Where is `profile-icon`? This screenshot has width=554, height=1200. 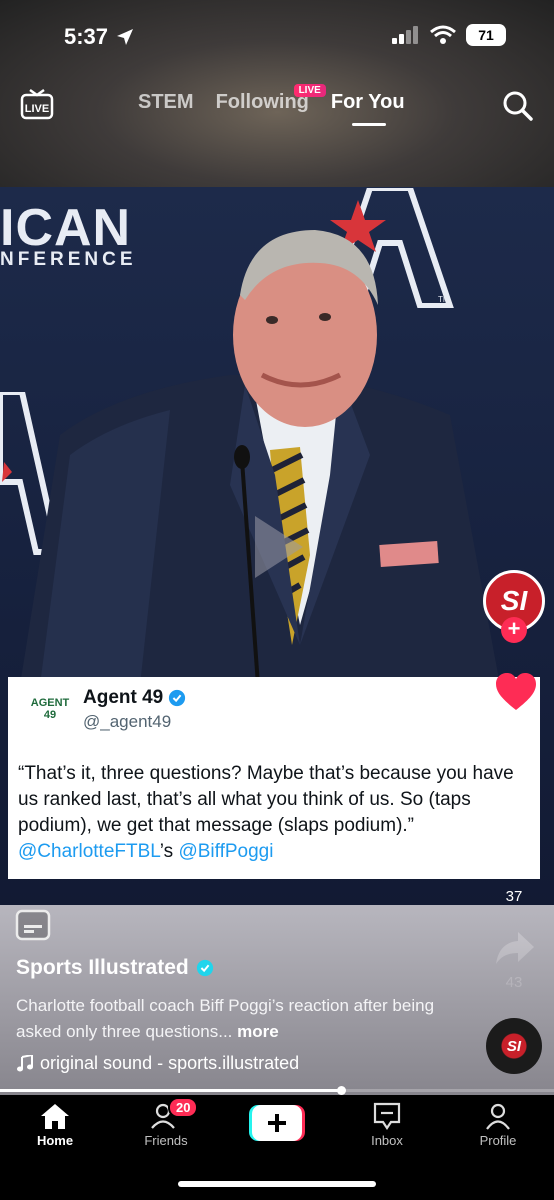
profile-icon is located at coordinates (498, 1116).